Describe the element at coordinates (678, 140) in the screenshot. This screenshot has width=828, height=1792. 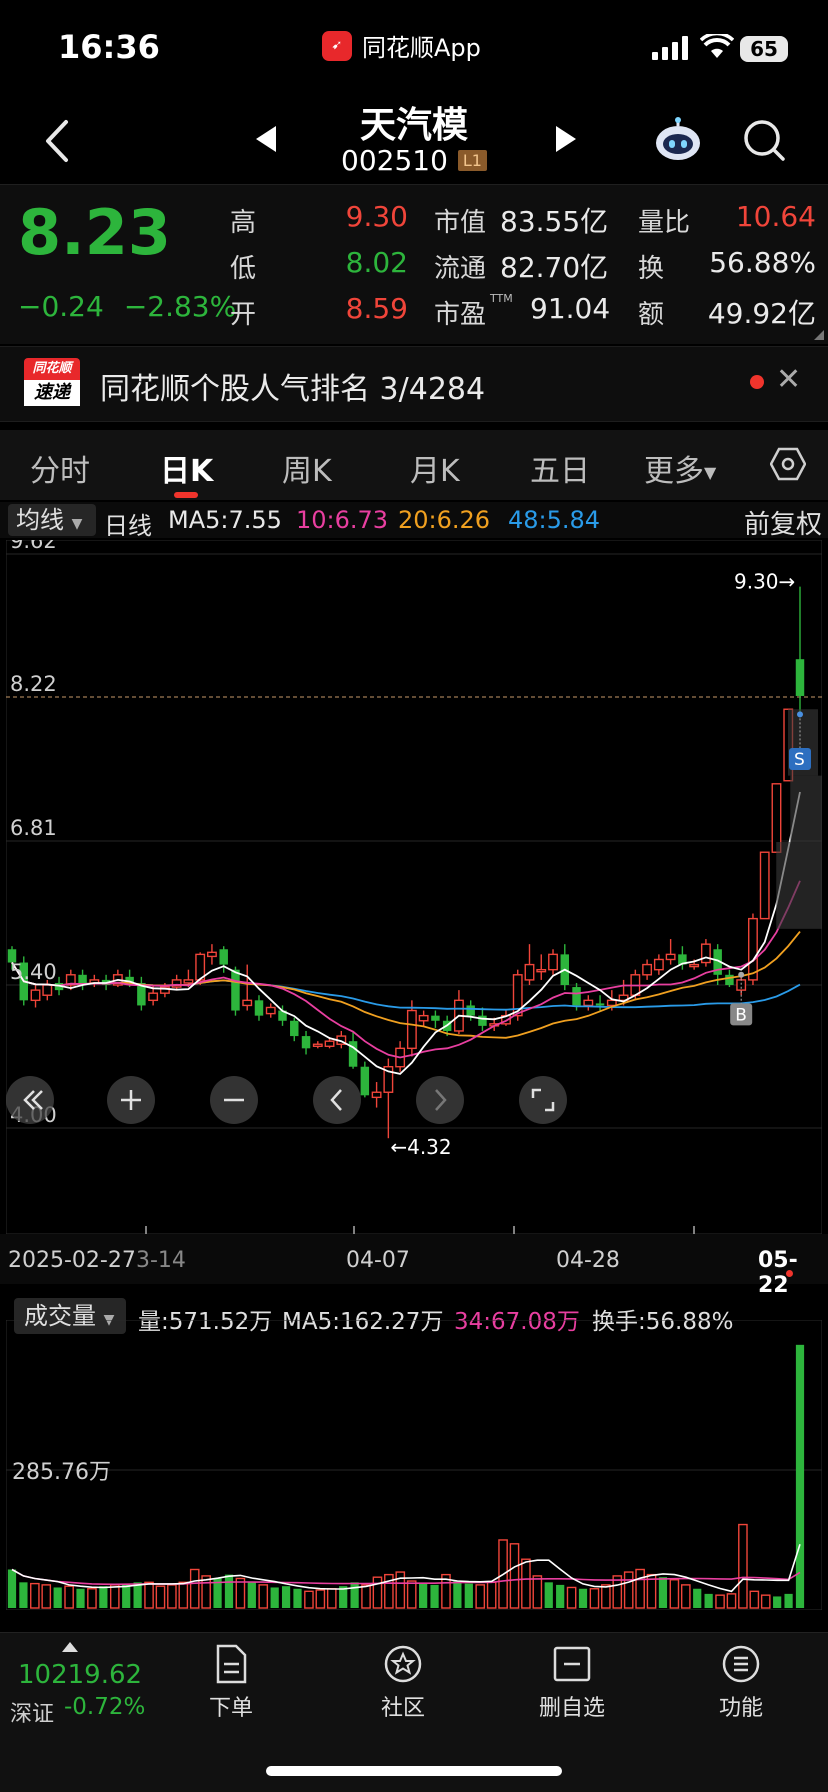
I see `ai-assistant-robot-icon` at that location.